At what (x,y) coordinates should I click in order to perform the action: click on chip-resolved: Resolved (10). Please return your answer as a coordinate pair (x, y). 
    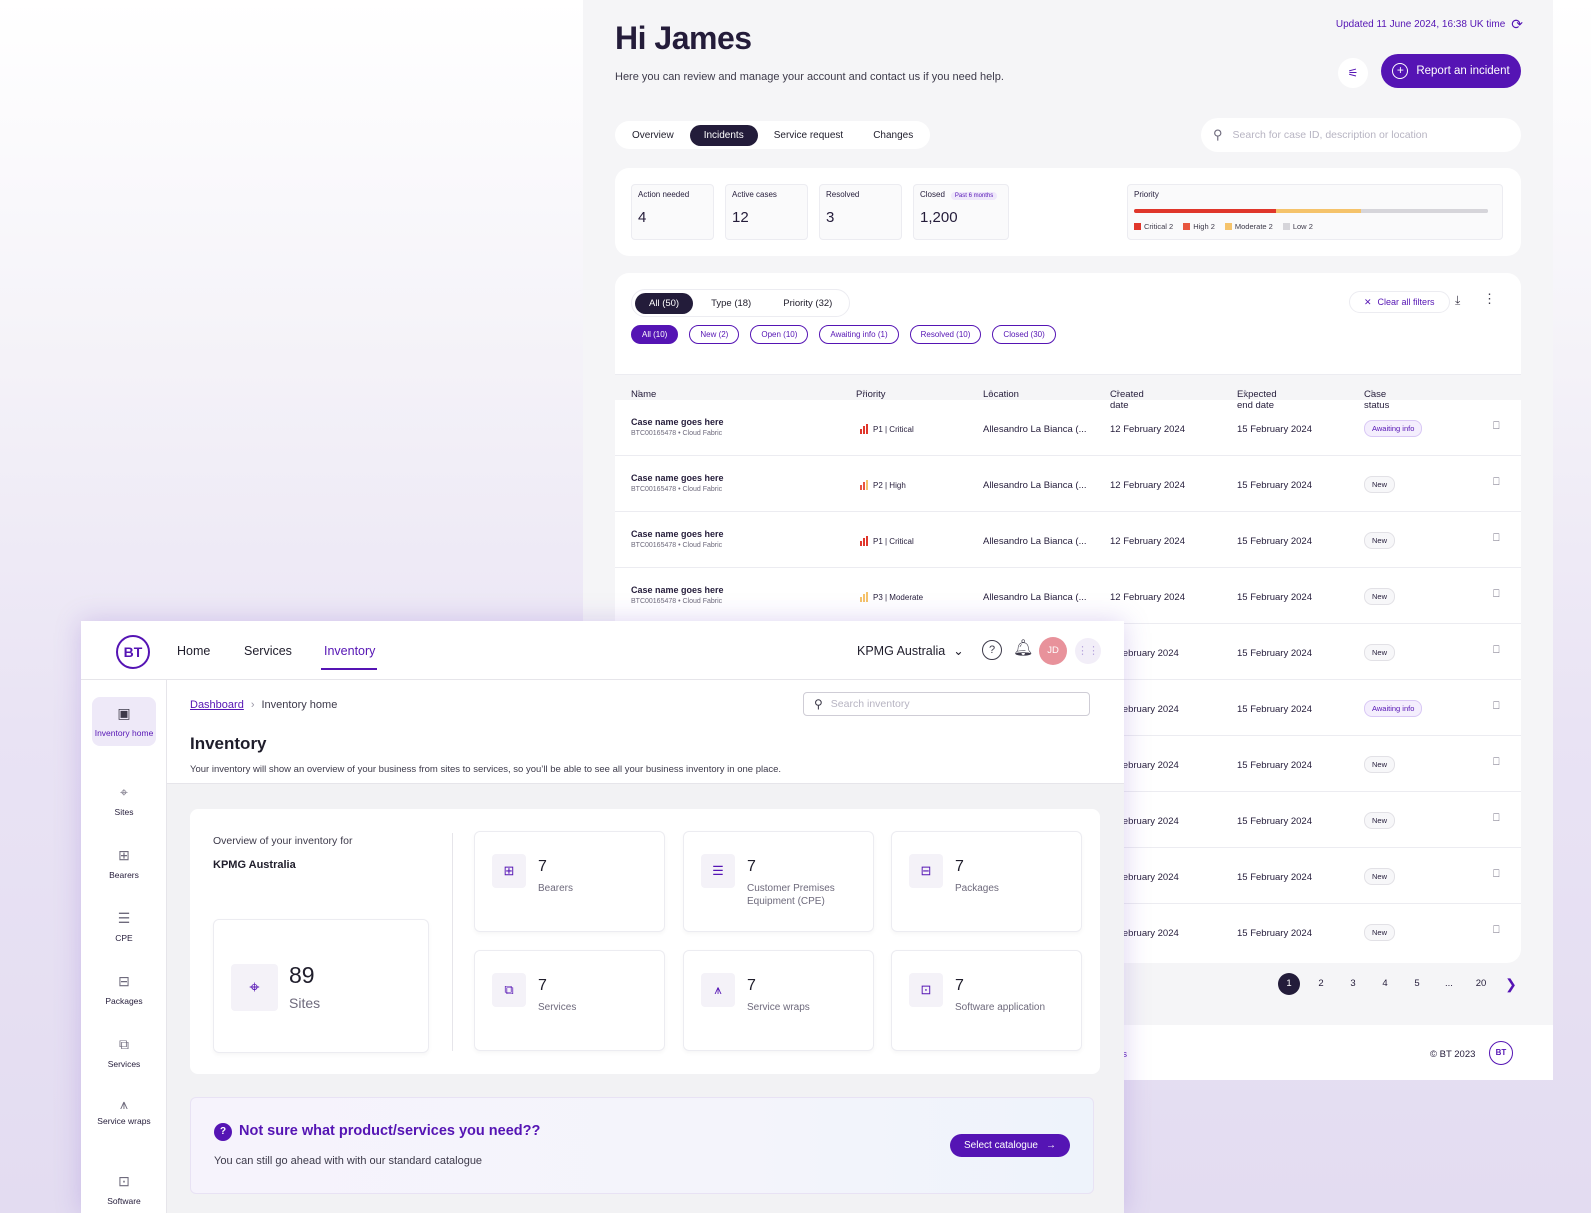
    Looking at the image, I should click on (945, 334).